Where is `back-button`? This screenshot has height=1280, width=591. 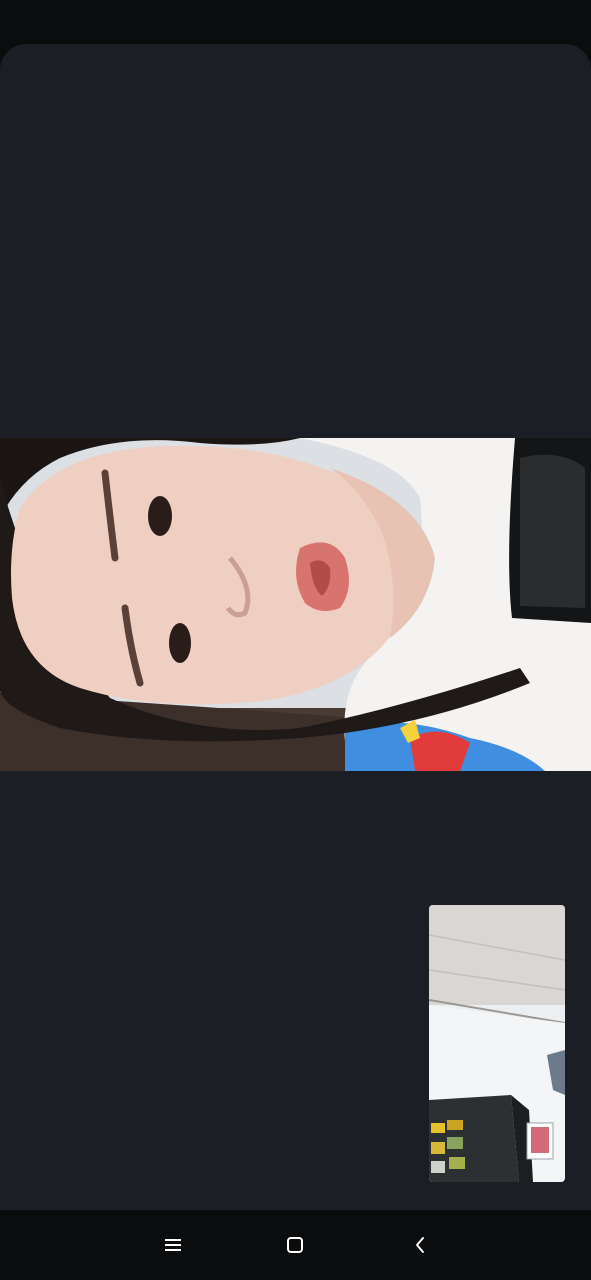
back-button is located at coordinates (420, 1245).